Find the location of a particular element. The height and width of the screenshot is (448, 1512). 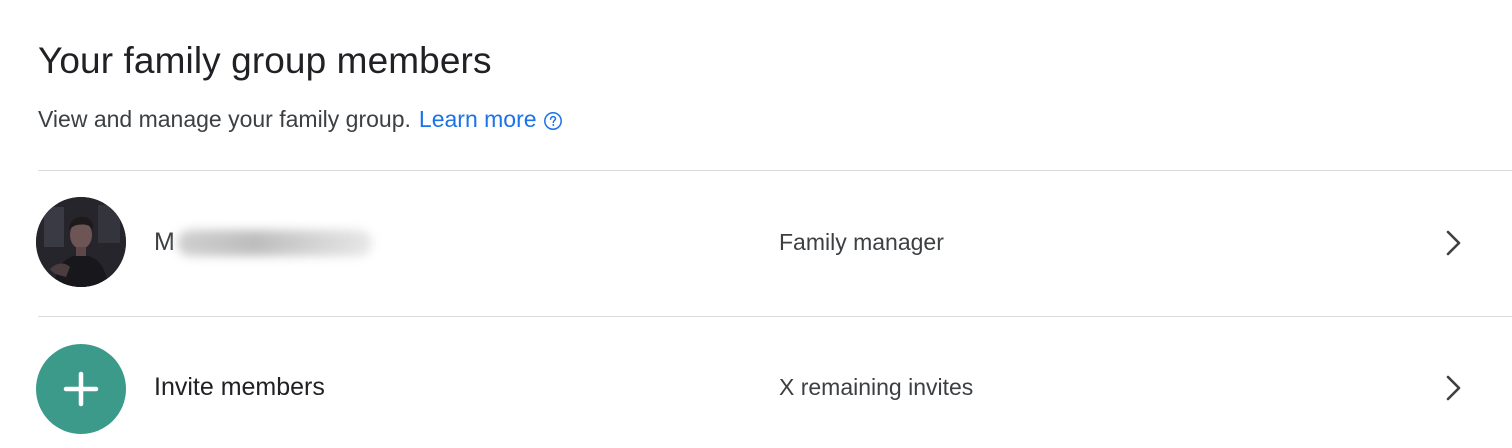

member-role: Family manager is located at coordinates (861, 242).